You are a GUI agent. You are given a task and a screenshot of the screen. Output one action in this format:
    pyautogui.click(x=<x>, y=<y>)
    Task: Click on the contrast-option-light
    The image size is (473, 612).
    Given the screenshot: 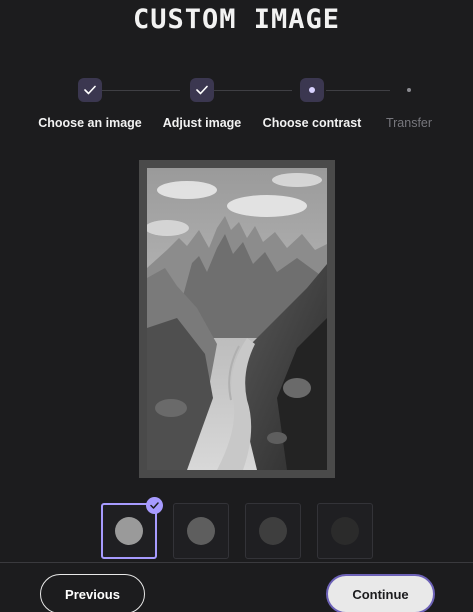 What is the action you would take?
    pyautogui.click(x=132, y=528)
    